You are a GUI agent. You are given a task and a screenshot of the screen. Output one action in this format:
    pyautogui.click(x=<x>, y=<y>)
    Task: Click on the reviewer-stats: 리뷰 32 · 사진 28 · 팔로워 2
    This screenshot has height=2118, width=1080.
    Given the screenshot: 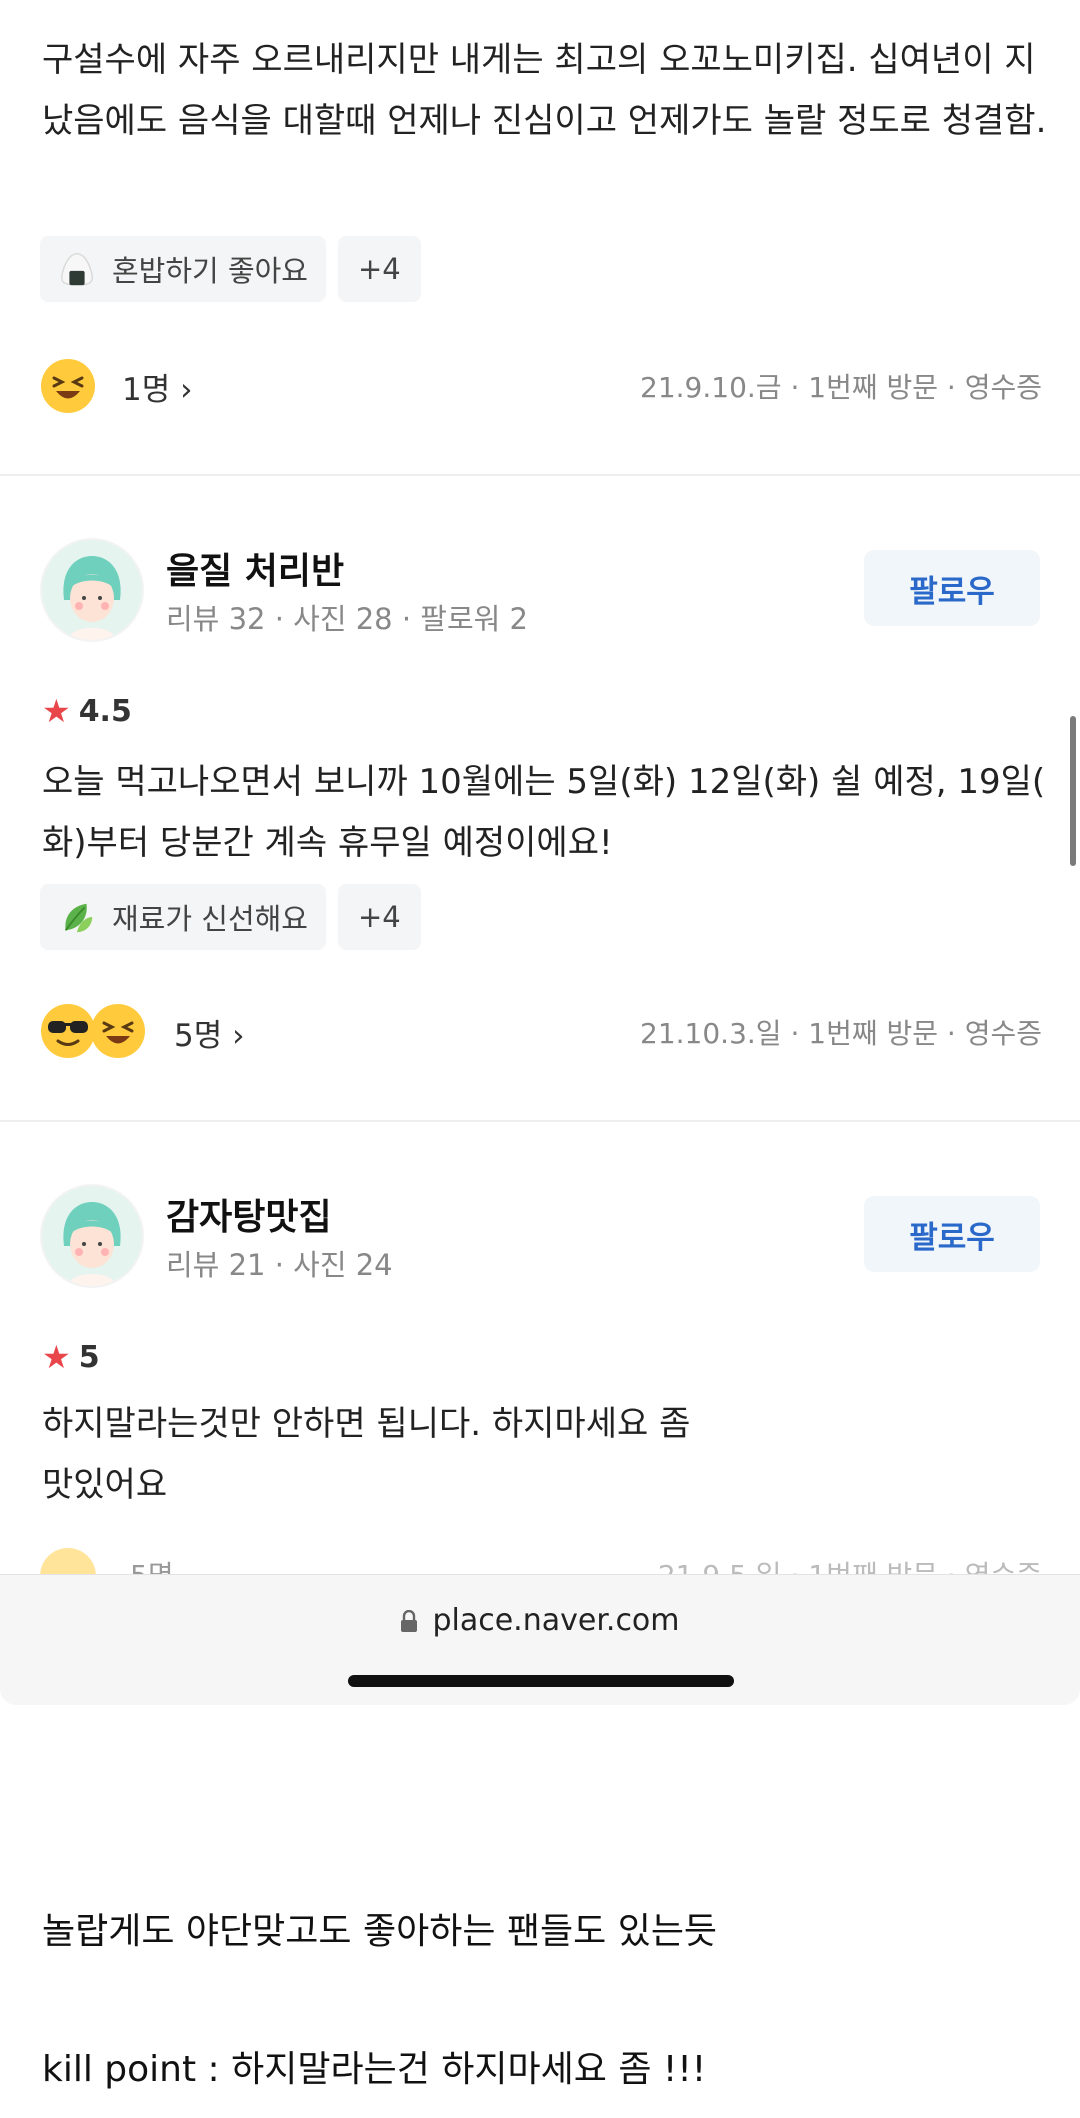 What is the action you would take?
    pyautogui.click(x=347, y=619)
    